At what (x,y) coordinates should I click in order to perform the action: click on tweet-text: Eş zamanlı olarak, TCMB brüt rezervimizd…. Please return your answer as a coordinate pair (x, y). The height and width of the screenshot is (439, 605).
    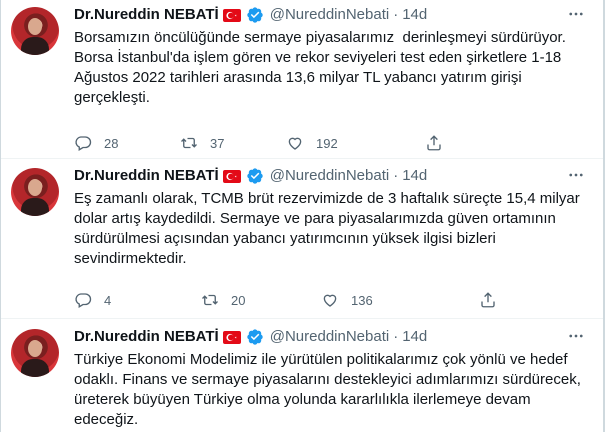
    Looking at the image, I should click on (327, 228).